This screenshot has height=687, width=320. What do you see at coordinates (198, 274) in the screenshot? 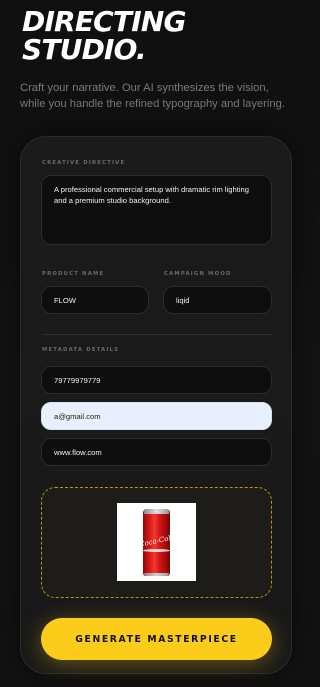
I see `campaign-mood-label: CAMPAIGN MOOD` at bounding box center [198, 274].